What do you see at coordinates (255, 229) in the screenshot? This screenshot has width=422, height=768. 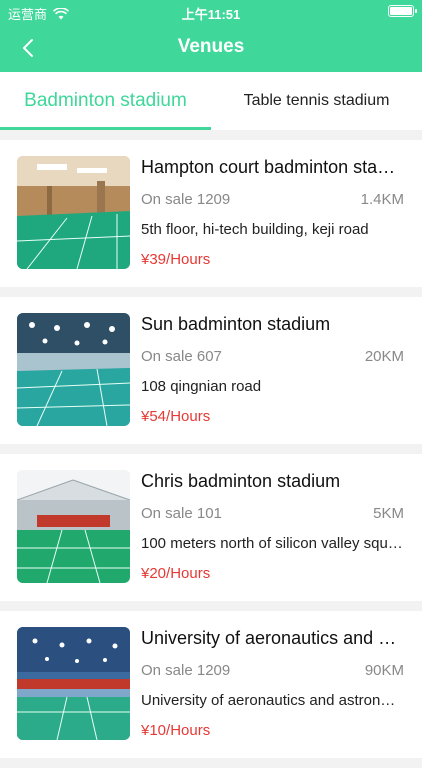 I see `venue-address: 5th floor, hi-tech building, keji road` at bounding box center [255, 229].